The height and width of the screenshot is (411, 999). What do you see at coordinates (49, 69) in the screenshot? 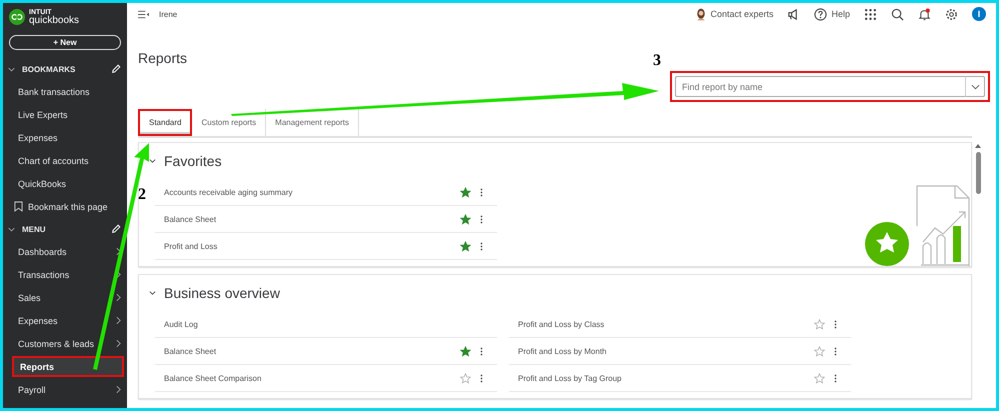
I see `section-title: BOOKMARKS` at bounding box center [49, 69].